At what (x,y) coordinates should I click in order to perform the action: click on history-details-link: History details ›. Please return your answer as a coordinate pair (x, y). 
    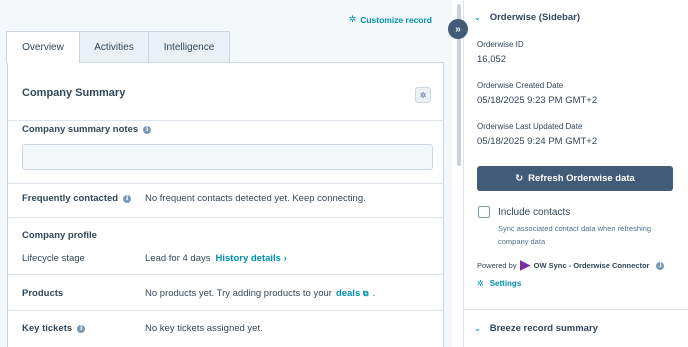
    Looking at the image, I should click on (251, 258).